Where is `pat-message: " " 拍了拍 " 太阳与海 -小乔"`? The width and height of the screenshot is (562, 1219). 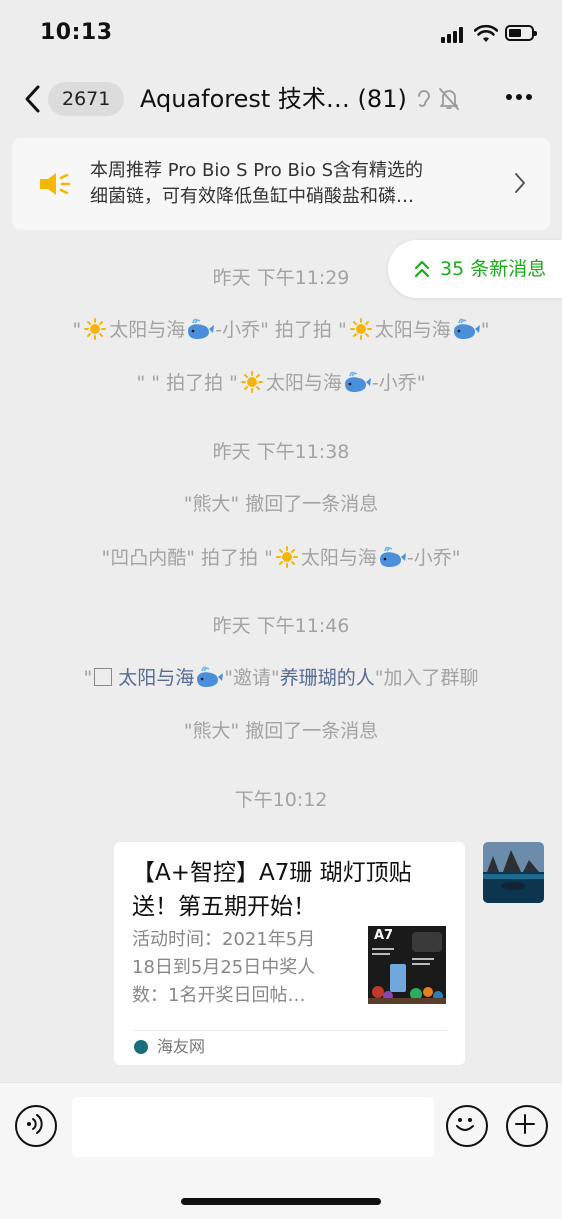
pat-message: " " 拍了拍 " 太阳与海 -小乔" is located at coordinates (281, 383).